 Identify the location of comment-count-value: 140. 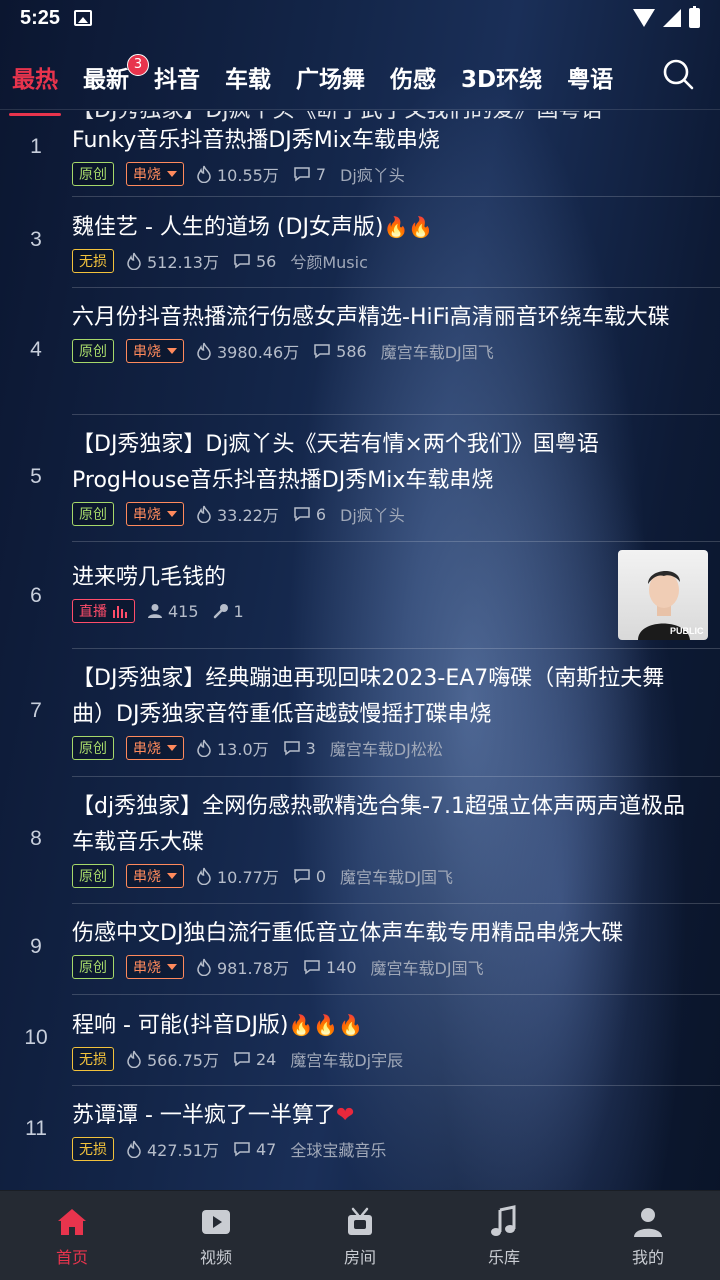
(341, 967).